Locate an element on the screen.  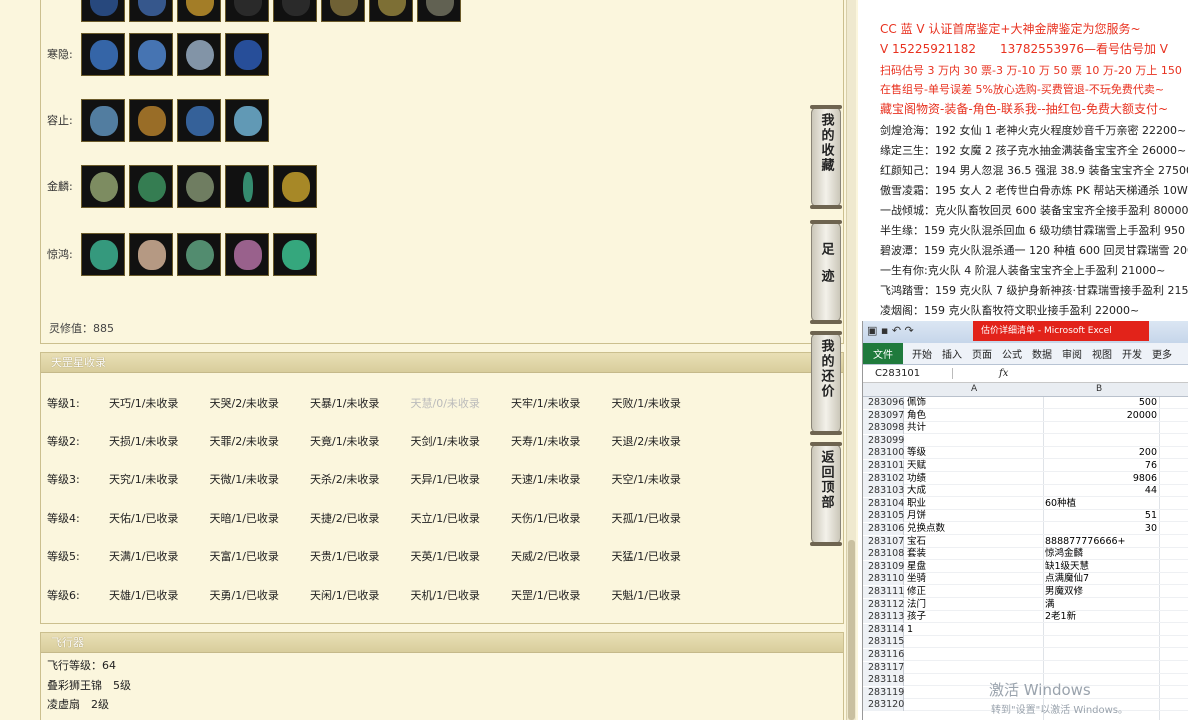
cell-a: 坐骑 is located at coordinates (916, 579).